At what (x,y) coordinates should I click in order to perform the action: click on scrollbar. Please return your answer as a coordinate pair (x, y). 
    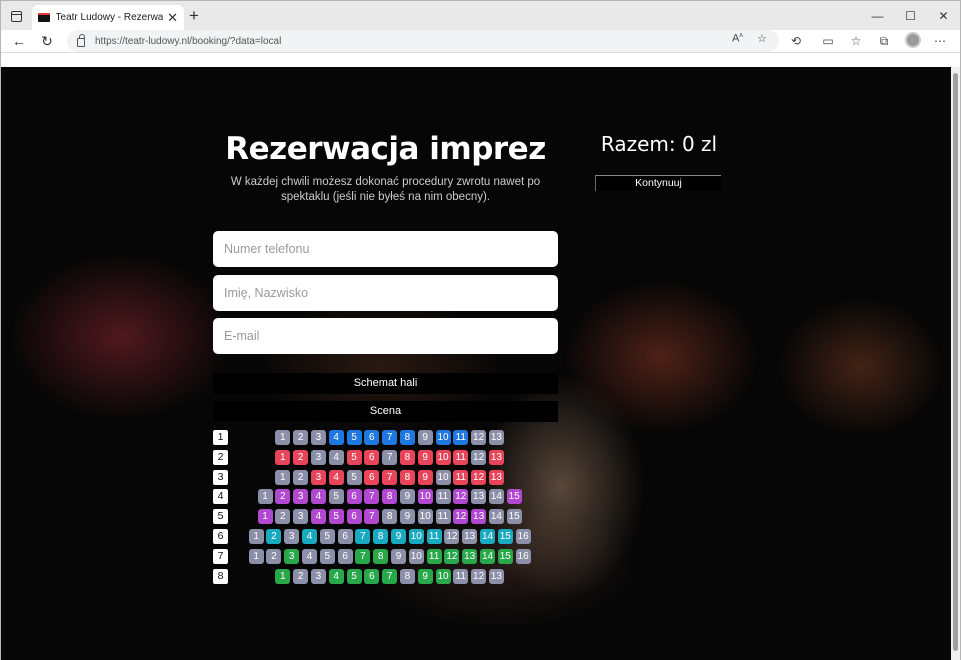
    Looking at the image, I should click on (955, 363).